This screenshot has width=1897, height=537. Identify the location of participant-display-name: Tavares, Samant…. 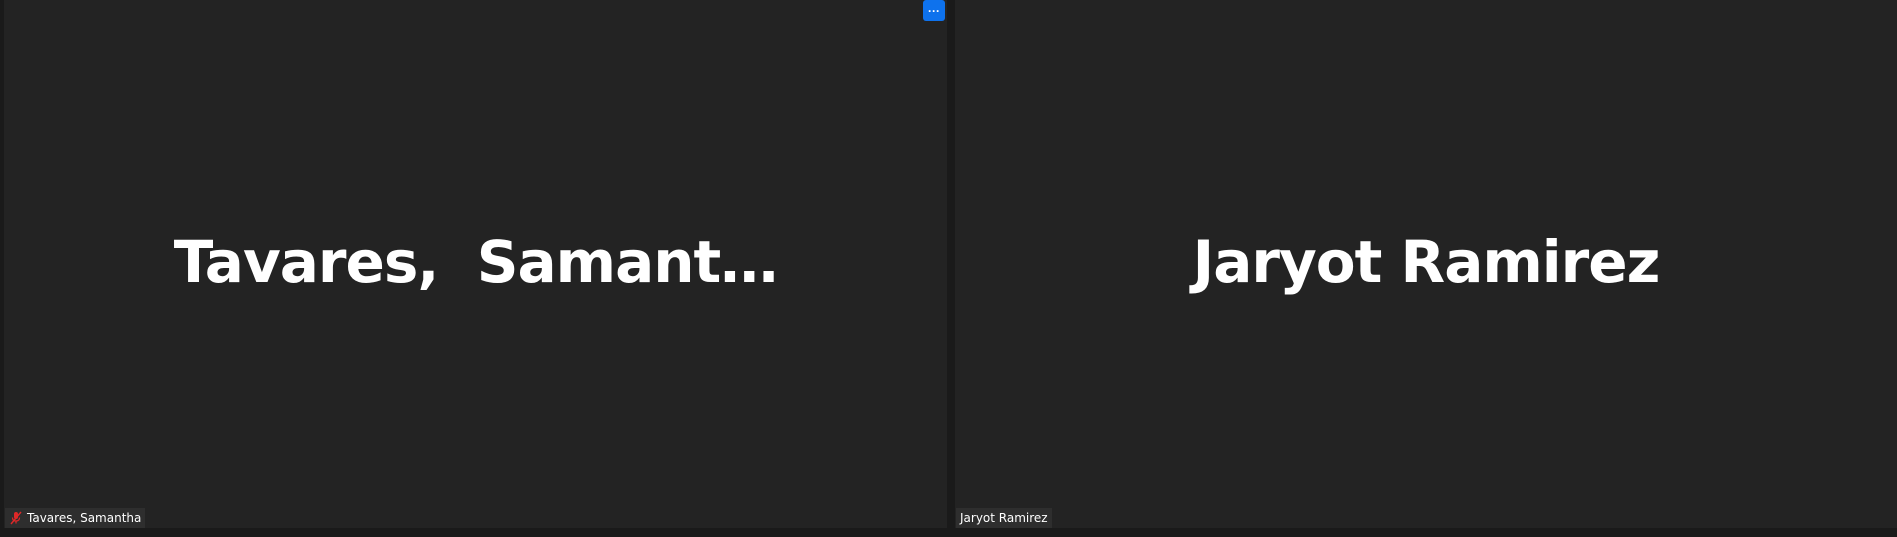
(476, 262).